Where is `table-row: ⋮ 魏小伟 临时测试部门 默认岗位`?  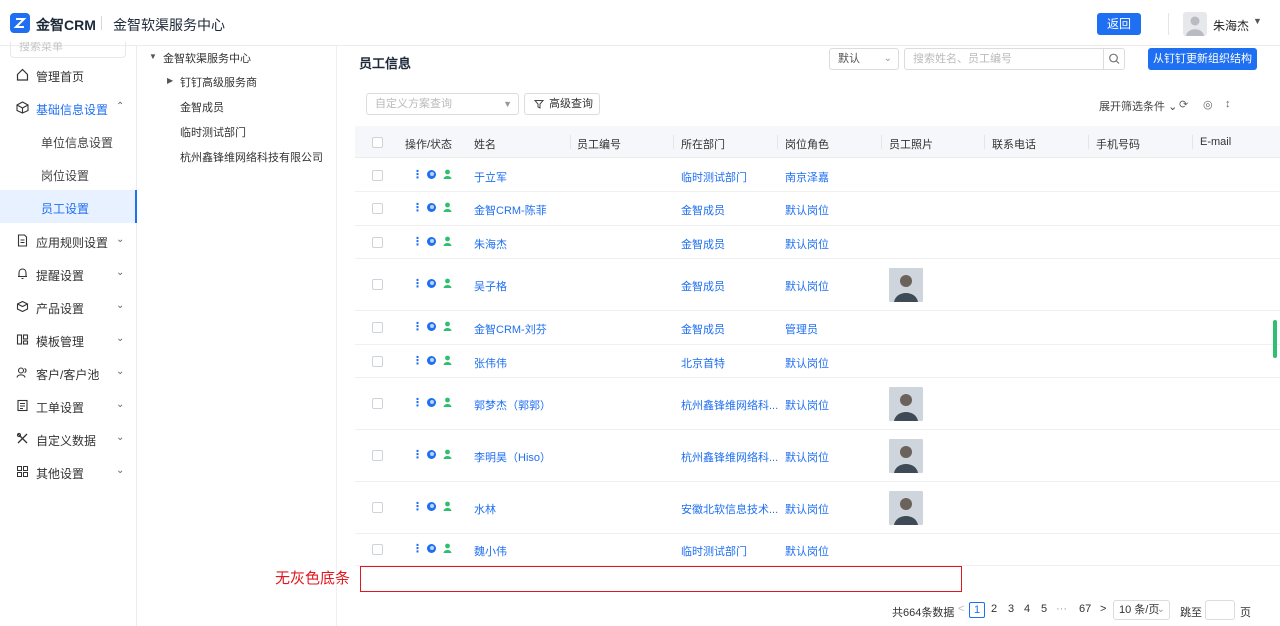 table-row: ⋮ 魏小伟 临时测试部门 默认岗位 is located at coordinates (817, 550).